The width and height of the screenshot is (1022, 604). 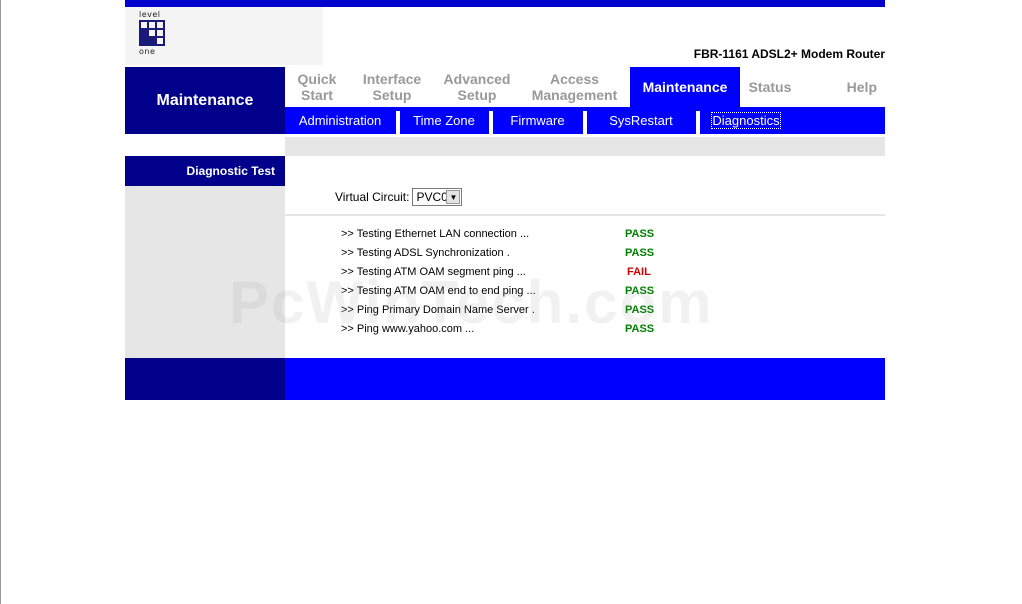 What do you see at coordinates (205, 257) in the screenshot?
I see `sidebar-column` at bounding box center [205, 257].